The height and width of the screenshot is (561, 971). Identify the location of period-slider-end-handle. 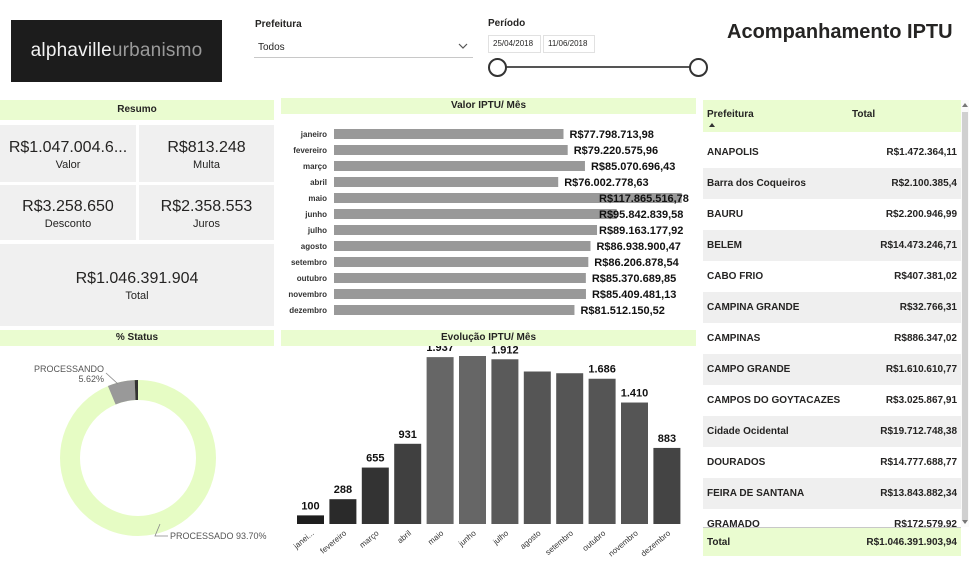
(698, 67).